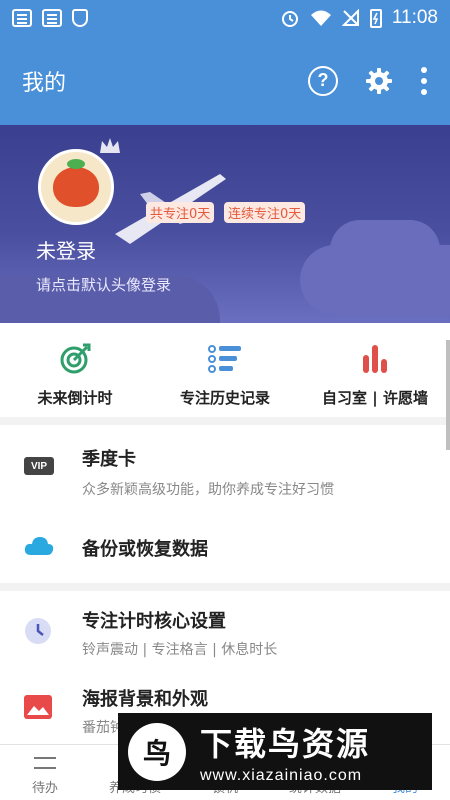 This screenshot has width=450, height=800. Describe the element at coordinates (80, 18) in the screenshot. I see `shield-icon` at that location.